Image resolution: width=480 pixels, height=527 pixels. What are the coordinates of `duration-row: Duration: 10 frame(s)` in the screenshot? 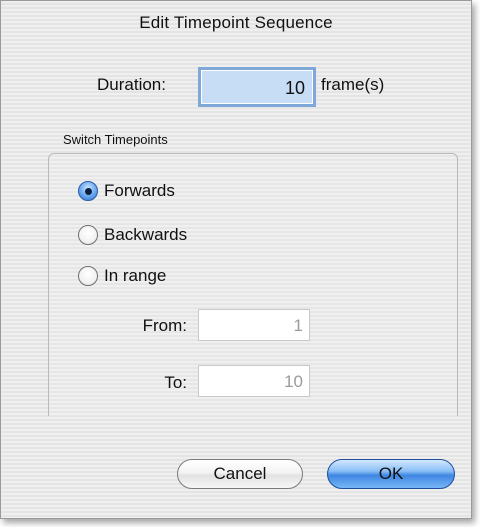 It's located at (236, 87).